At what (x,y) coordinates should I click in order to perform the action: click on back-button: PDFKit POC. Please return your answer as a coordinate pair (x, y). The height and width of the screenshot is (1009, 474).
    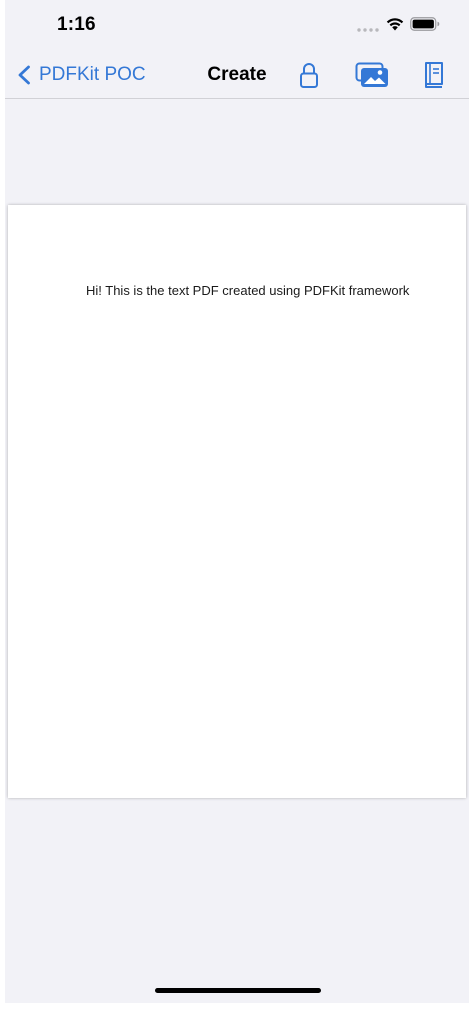
    Looking at the image, I should click on (81, 75).